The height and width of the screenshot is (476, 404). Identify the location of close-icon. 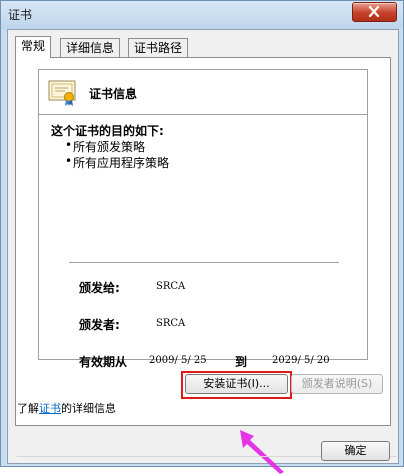
(374, 11).